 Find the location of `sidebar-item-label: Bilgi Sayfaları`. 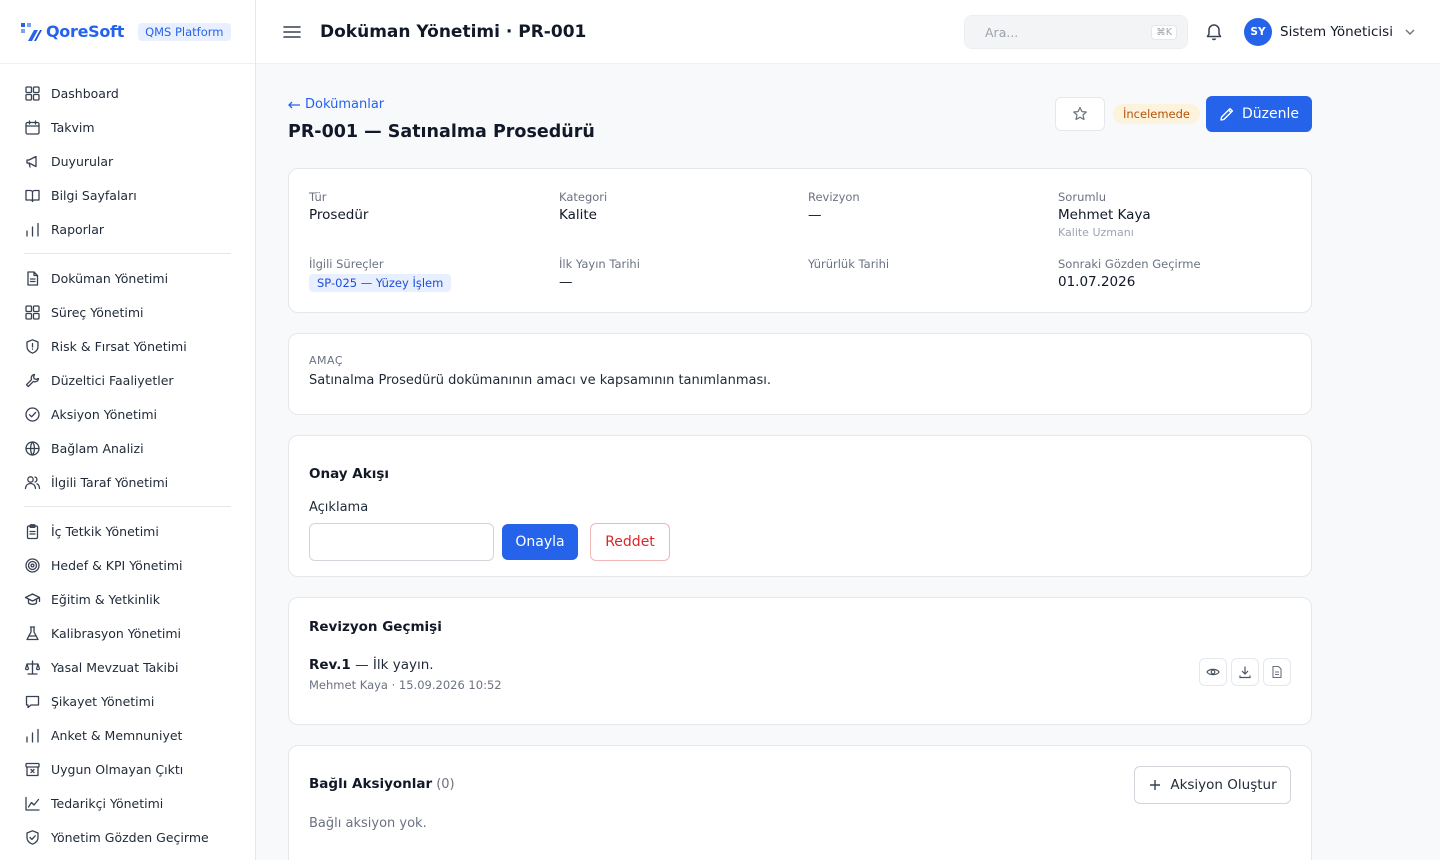

sidebar-item-label: Bilgi Sayfaları is located at coordinates (94, 195).